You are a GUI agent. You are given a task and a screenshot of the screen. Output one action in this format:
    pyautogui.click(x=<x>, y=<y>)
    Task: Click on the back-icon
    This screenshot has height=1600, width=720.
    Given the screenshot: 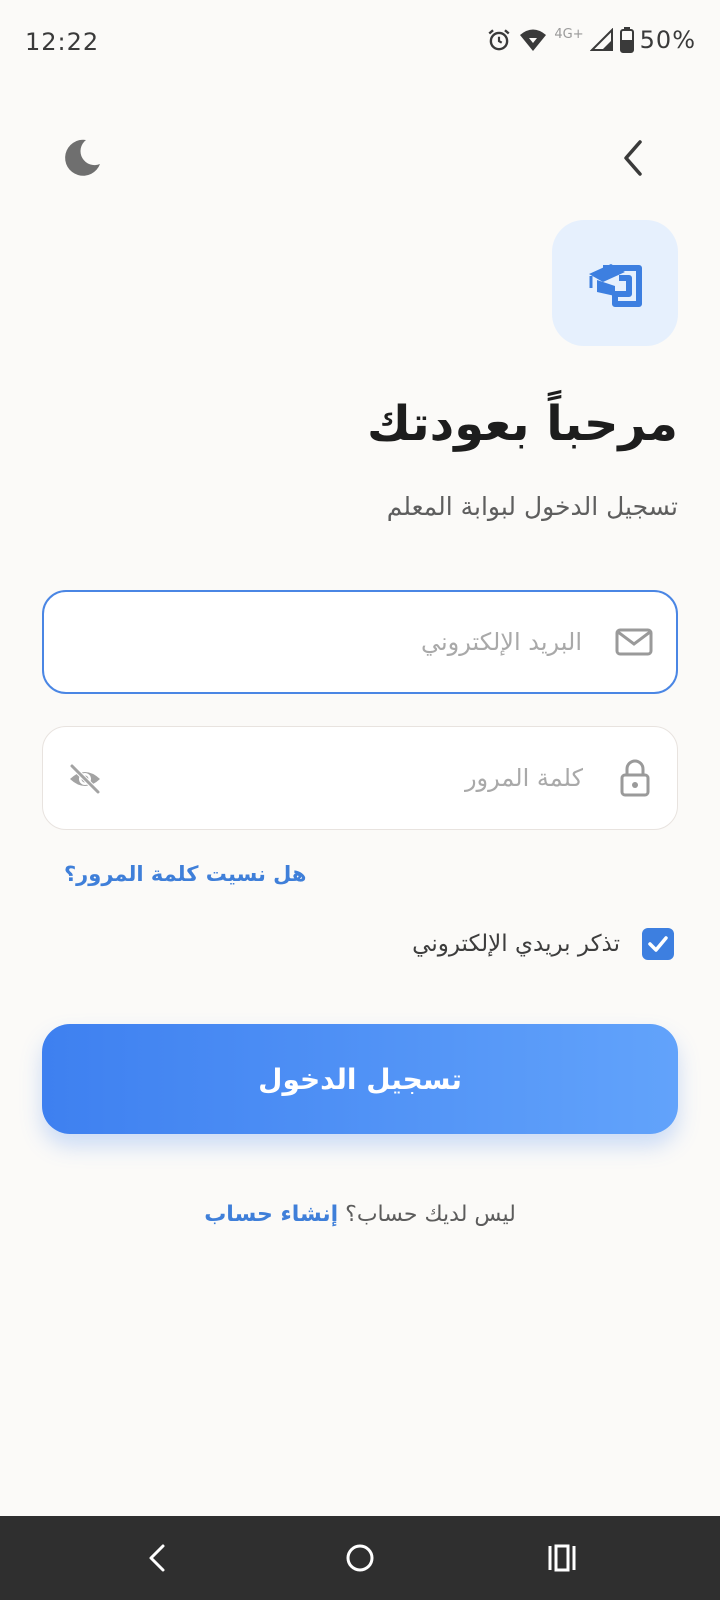 What is the action you would take?
    pyautogui.click(x=157, y=1558)
    